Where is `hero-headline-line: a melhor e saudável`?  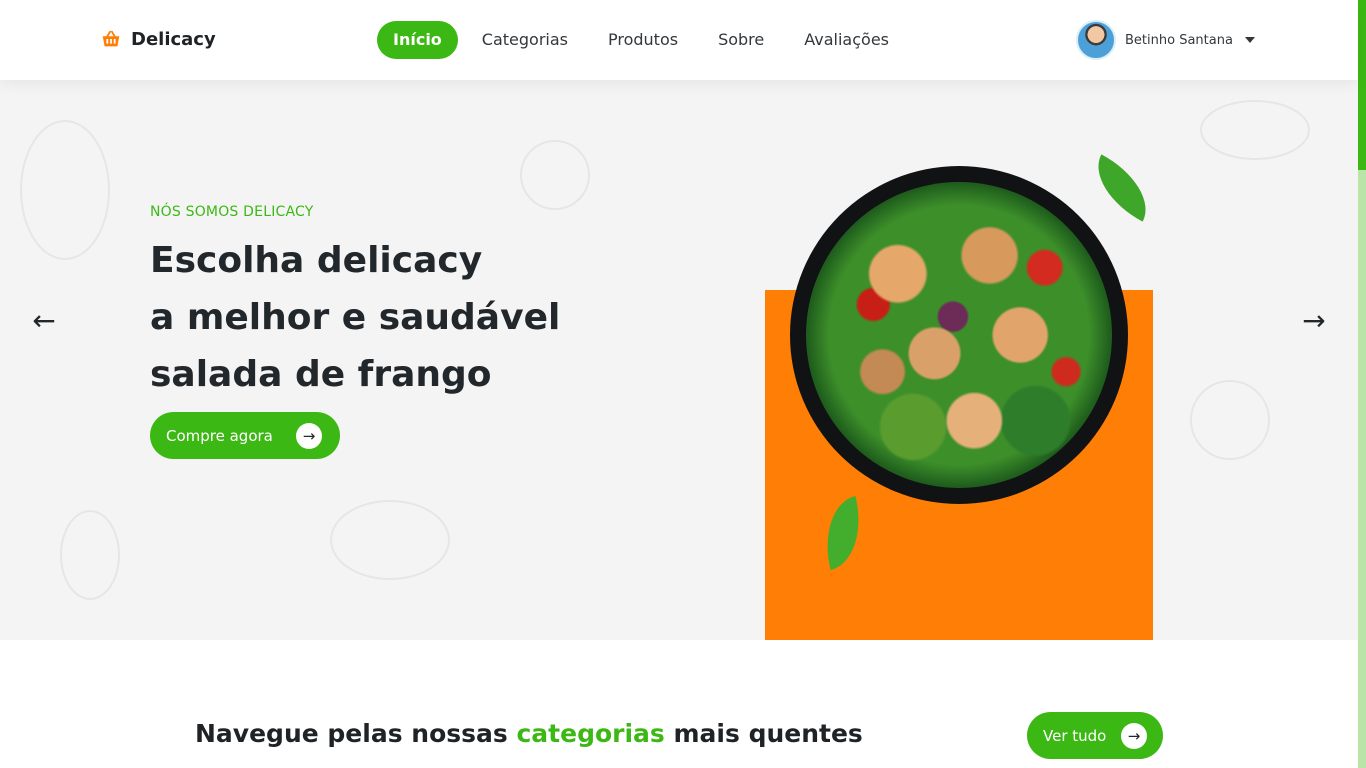
hero-headline-line: a melhor e saudável is located at coordinates (355, 317).